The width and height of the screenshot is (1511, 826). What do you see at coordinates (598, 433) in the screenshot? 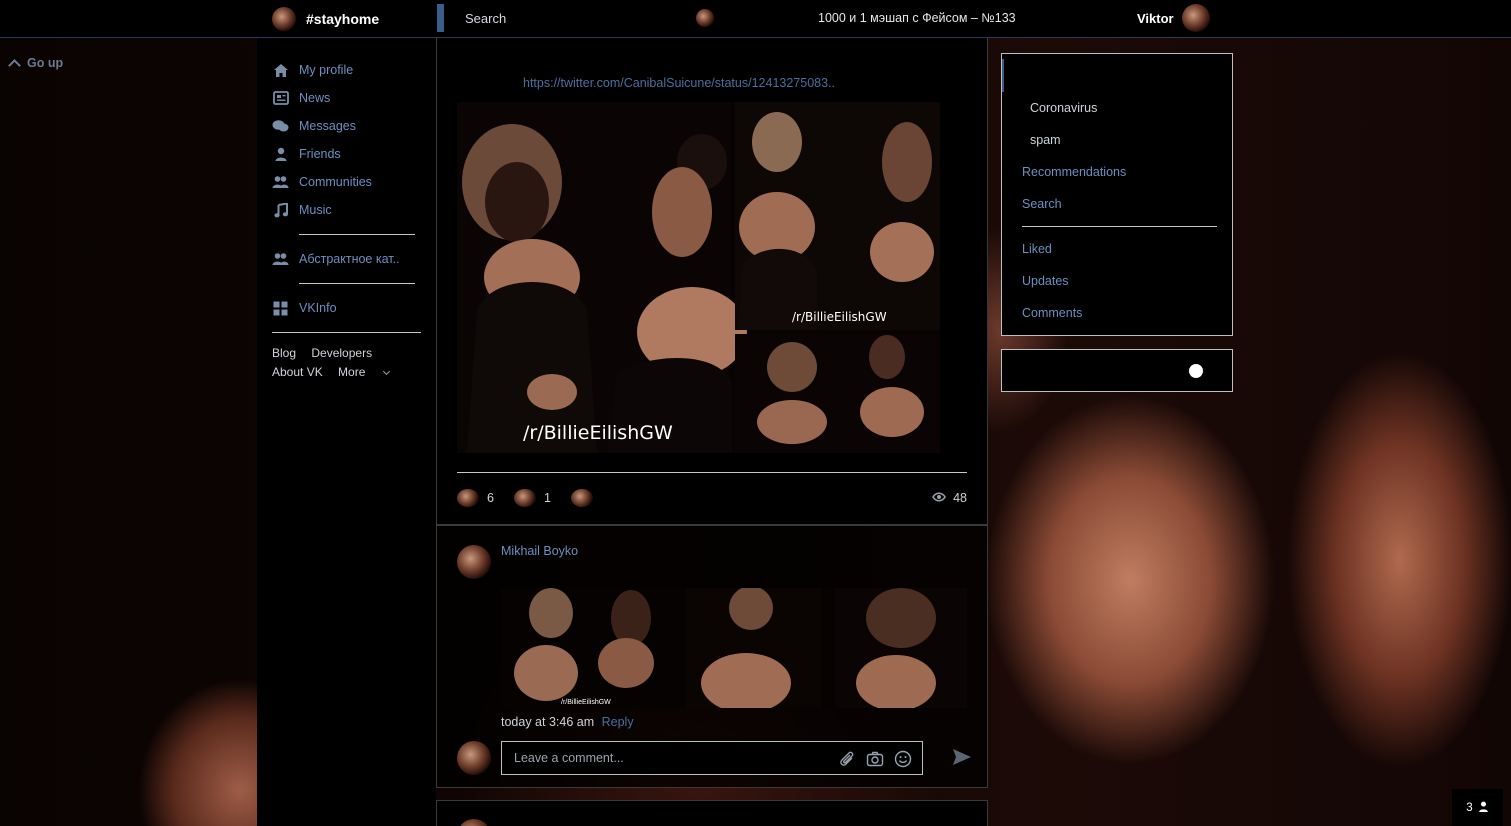
I see `watermark-large: /r/BillieEilishGW` at bounding box center [598, 433].